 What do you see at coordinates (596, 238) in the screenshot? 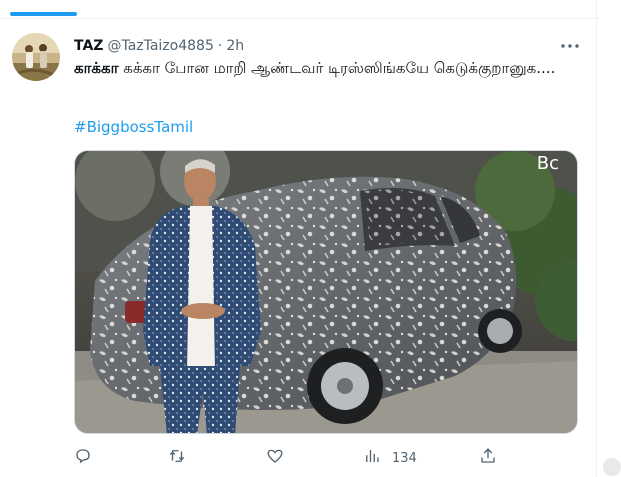
I see `column-border` at bounding box center [596, 238].